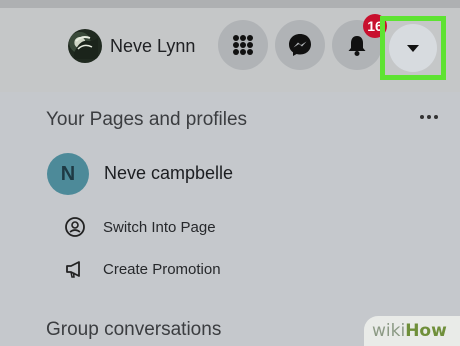 The image size is (460, 346). What do you see at coordinates (68, 174) in the screenshot?
I see `page-avatar: N` at bounding box center [68, 174].